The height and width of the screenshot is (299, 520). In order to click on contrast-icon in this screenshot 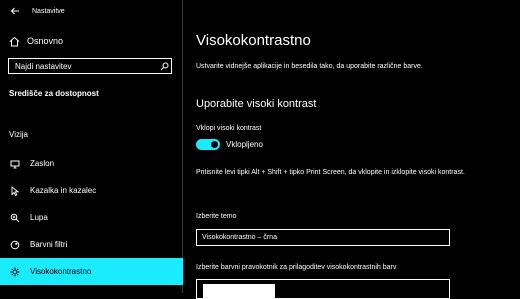, I will do `click(15, 272)`.